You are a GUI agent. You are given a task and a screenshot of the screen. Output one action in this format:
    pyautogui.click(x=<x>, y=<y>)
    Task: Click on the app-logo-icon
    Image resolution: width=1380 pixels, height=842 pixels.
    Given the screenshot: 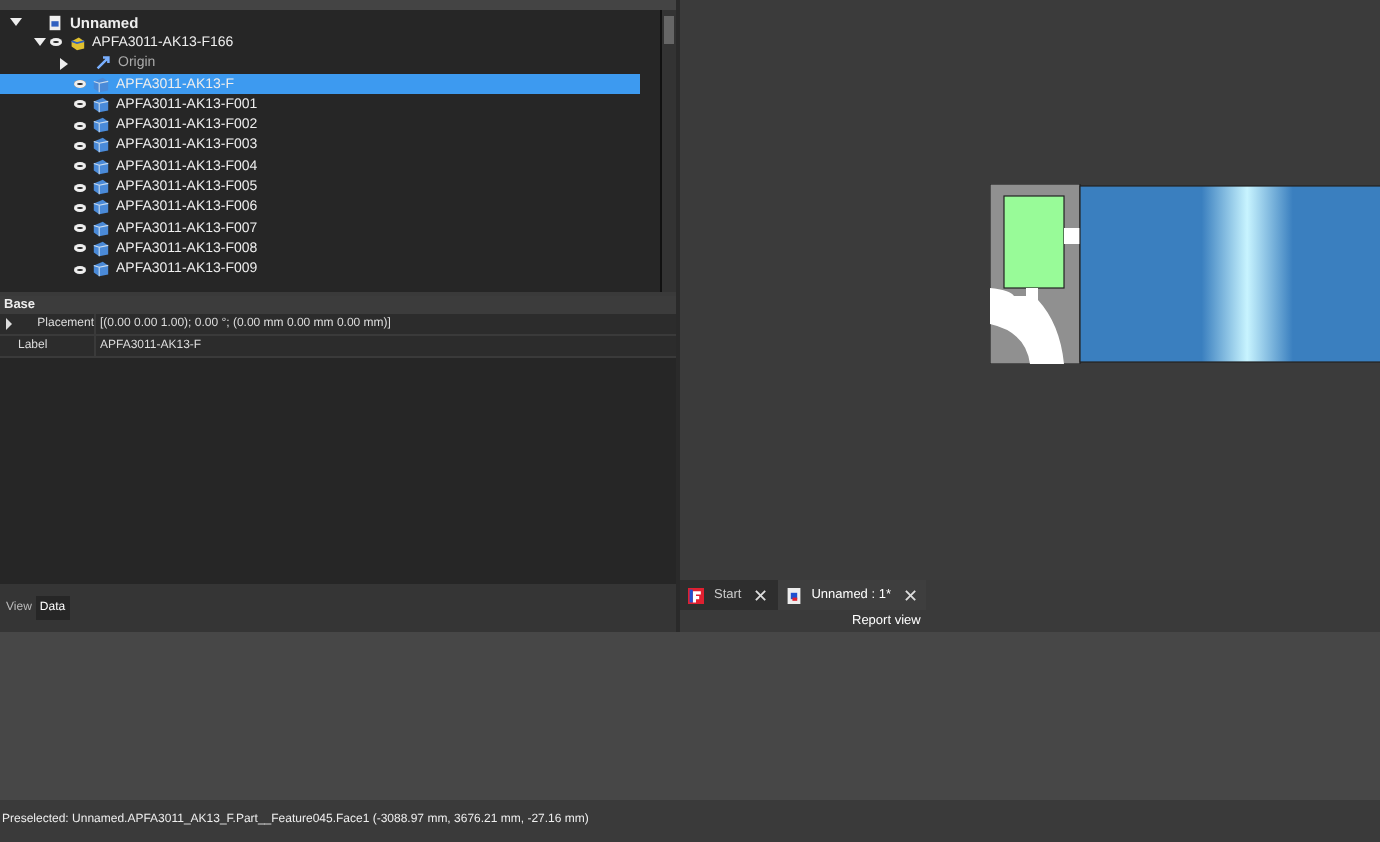 What is the action you would take?
    pyautogui.click(x=696, y=595)
    